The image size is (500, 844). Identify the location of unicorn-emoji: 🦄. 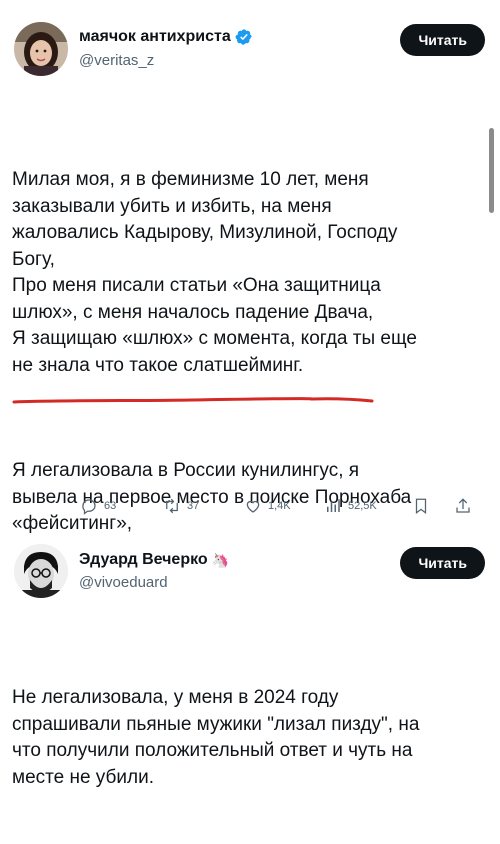
(220, 559).